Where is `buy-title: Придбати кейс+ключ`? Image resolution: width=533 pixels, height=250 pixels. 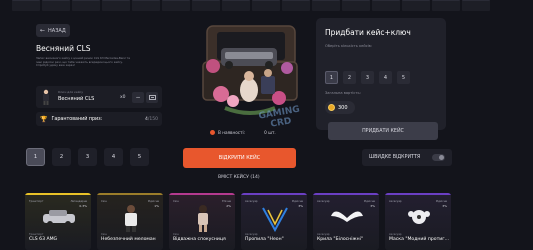
buy-title: Придбати кейс+ключ is located at coordinates (368, 32).